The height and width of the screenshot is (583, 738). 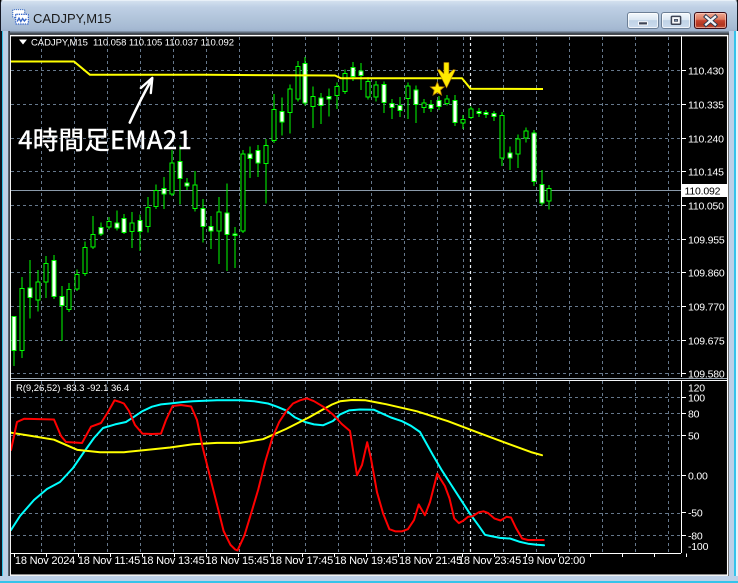 I want to click on svg-text: 109.770, so click(x=706, y=308).